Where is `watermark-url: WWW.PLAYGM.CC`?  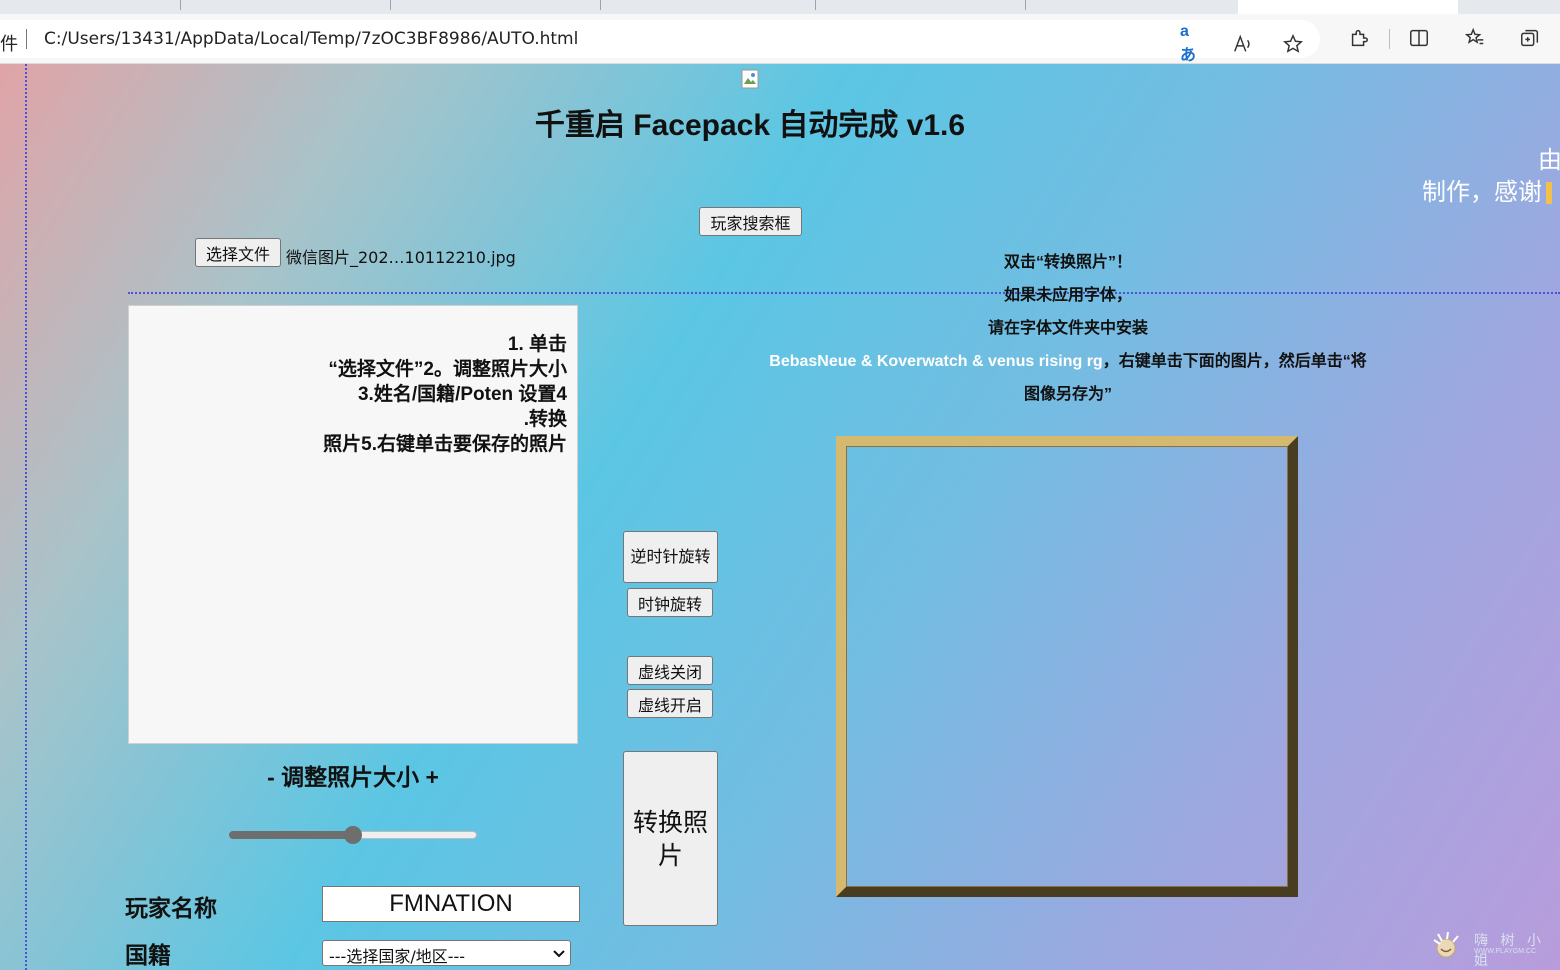 watermark-url: WWW.PLAYGM.CC is located at coordinates (1505, 951).